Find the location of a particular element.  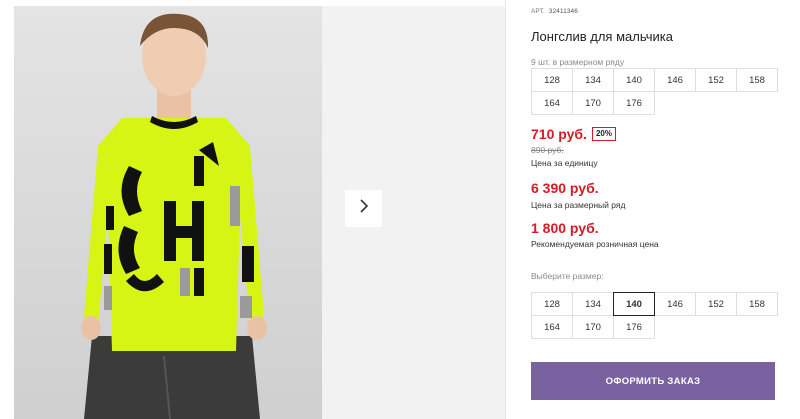

retail-price: 1 800 руб. is located at coordinates (565, 228).